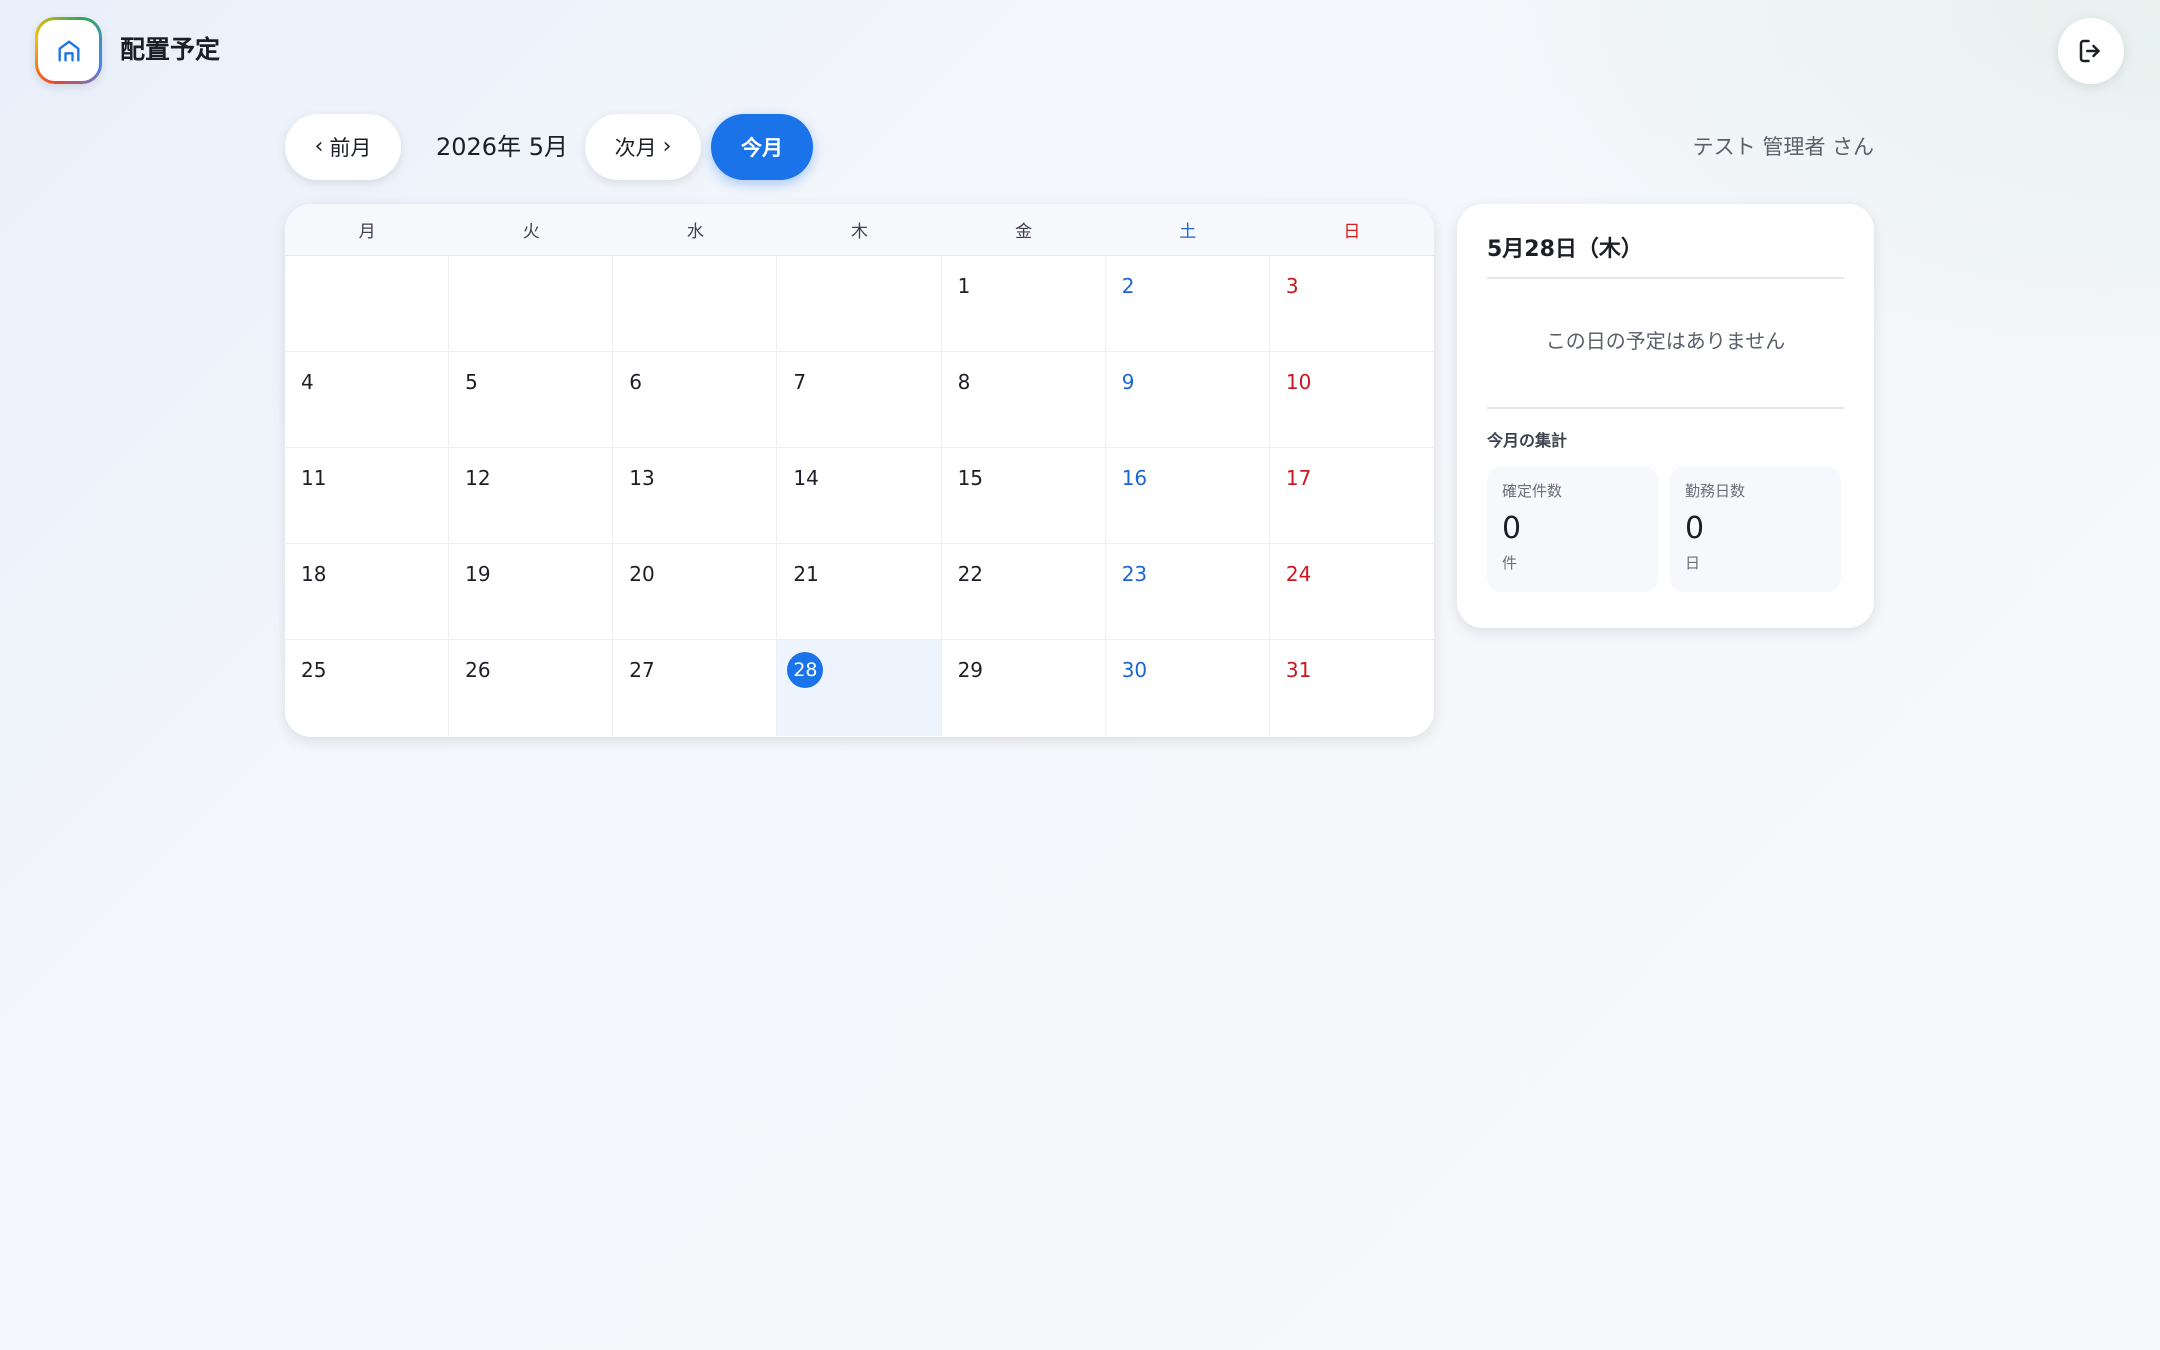 The image size is (2160, 1350). Describe the element at coordinates (1351, 496) in the screenshot. I see `day-cell-17: 17` at that location.